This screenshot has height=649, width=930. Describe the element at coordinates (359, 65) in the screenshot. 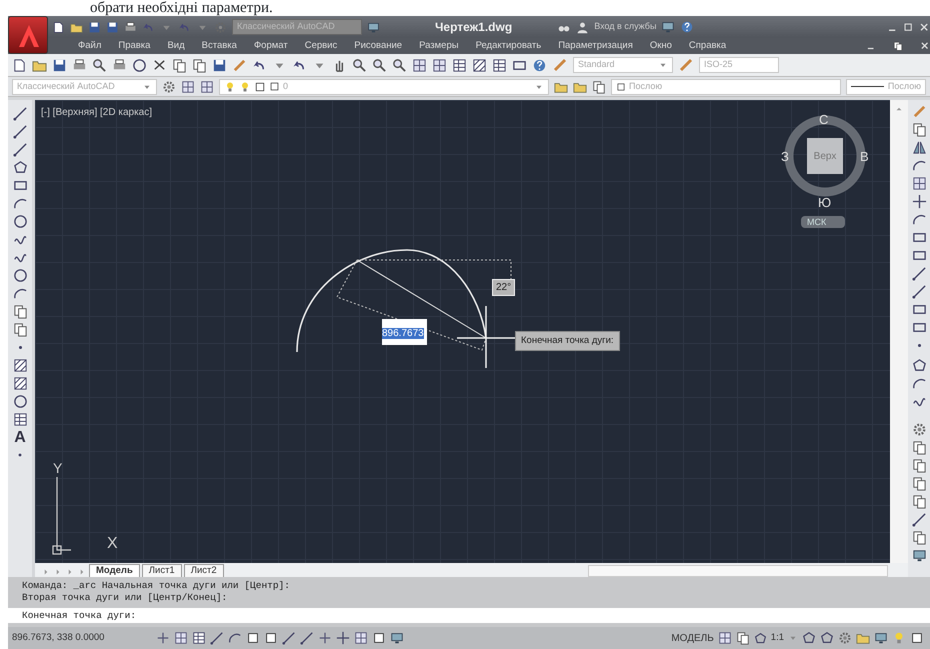

I see `zoom-icon` at that location.